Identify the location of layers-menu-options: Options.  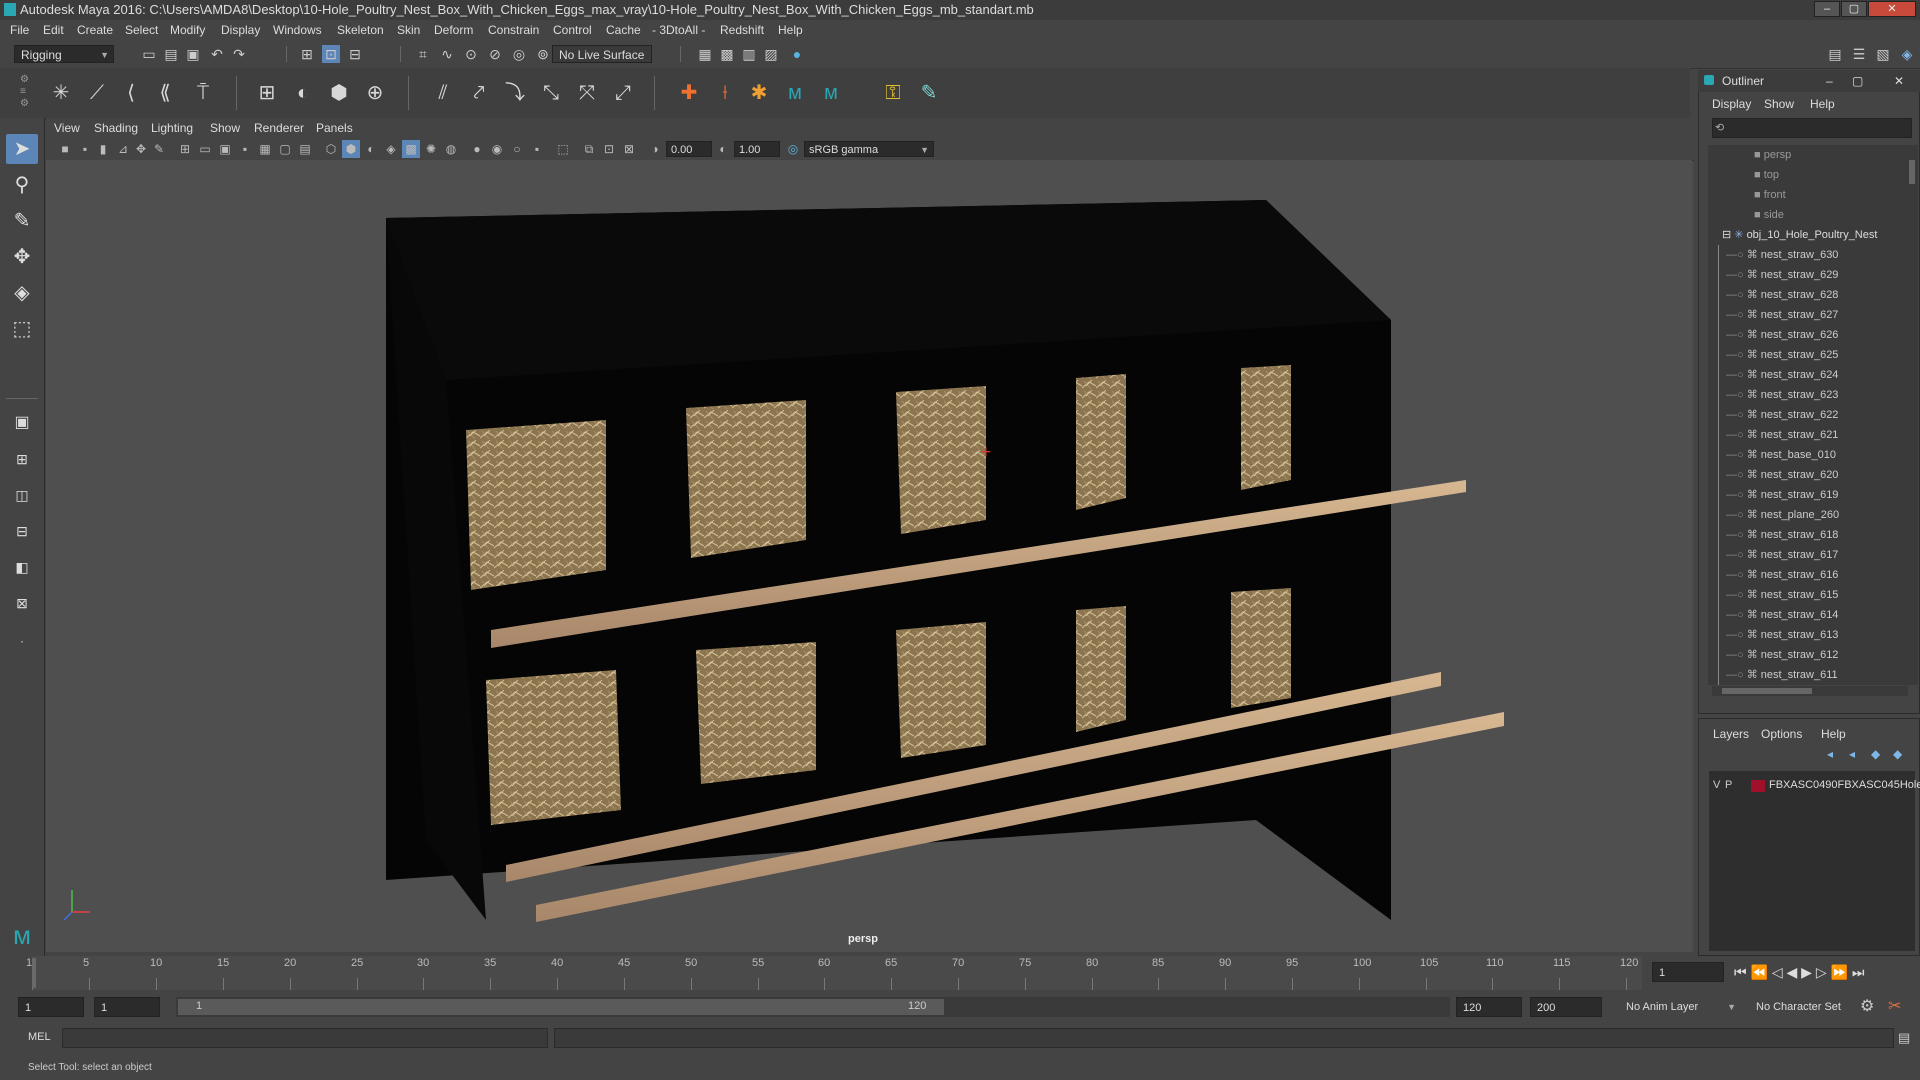
(1781, 734).